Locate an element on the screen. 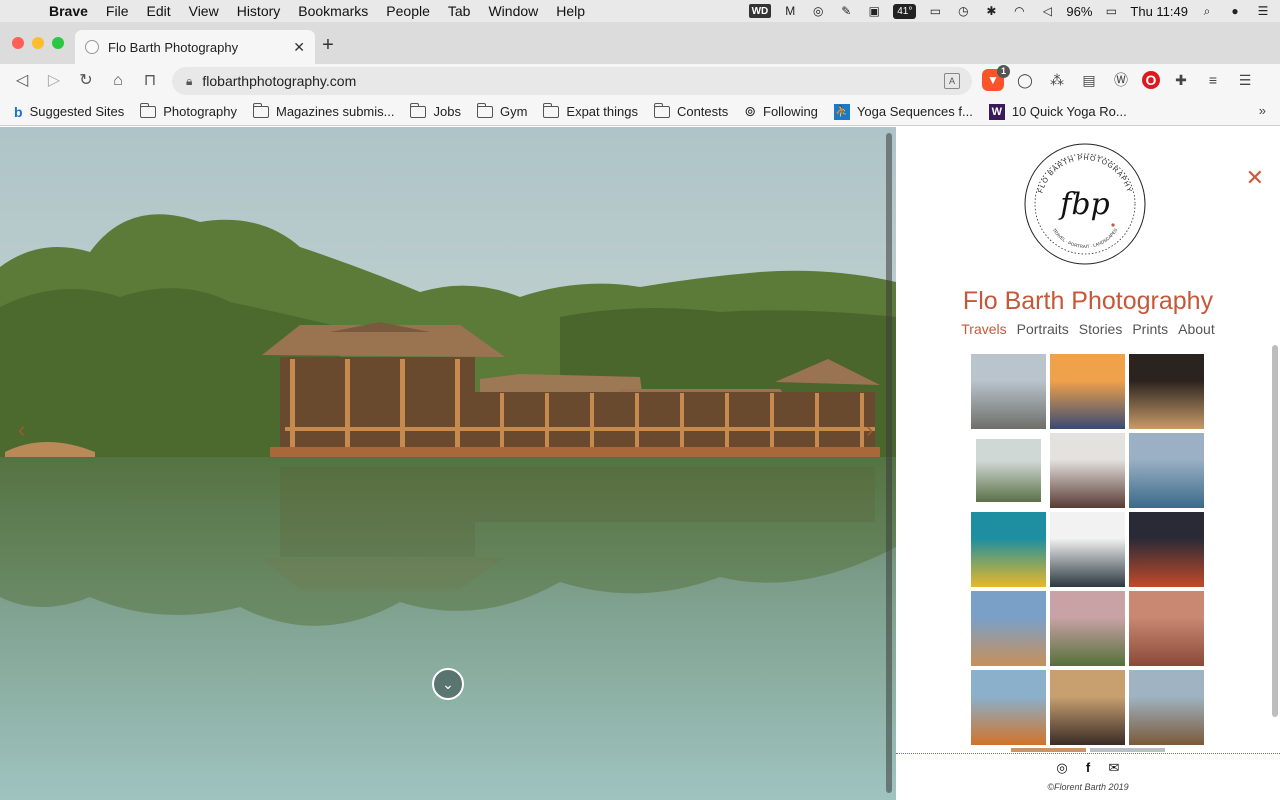 The width and height of the screenshot is (1280, 800). pen-icon: ✎ is located at coordinates (846, 11).